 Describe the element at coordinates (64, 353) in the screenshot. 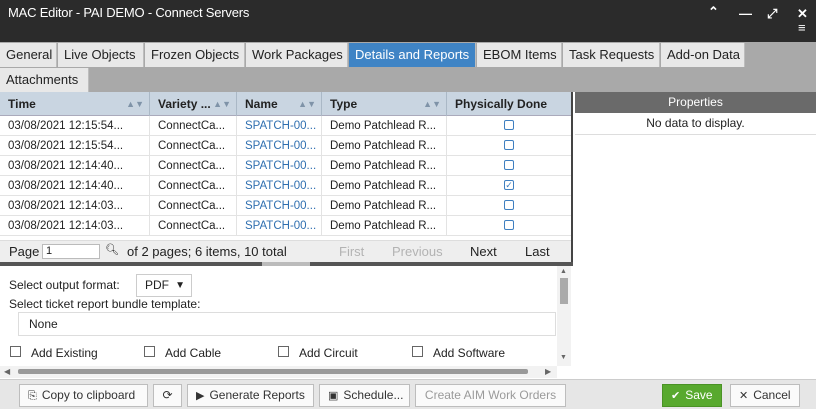

I see `add-existing-label: Add Existing` at that location.